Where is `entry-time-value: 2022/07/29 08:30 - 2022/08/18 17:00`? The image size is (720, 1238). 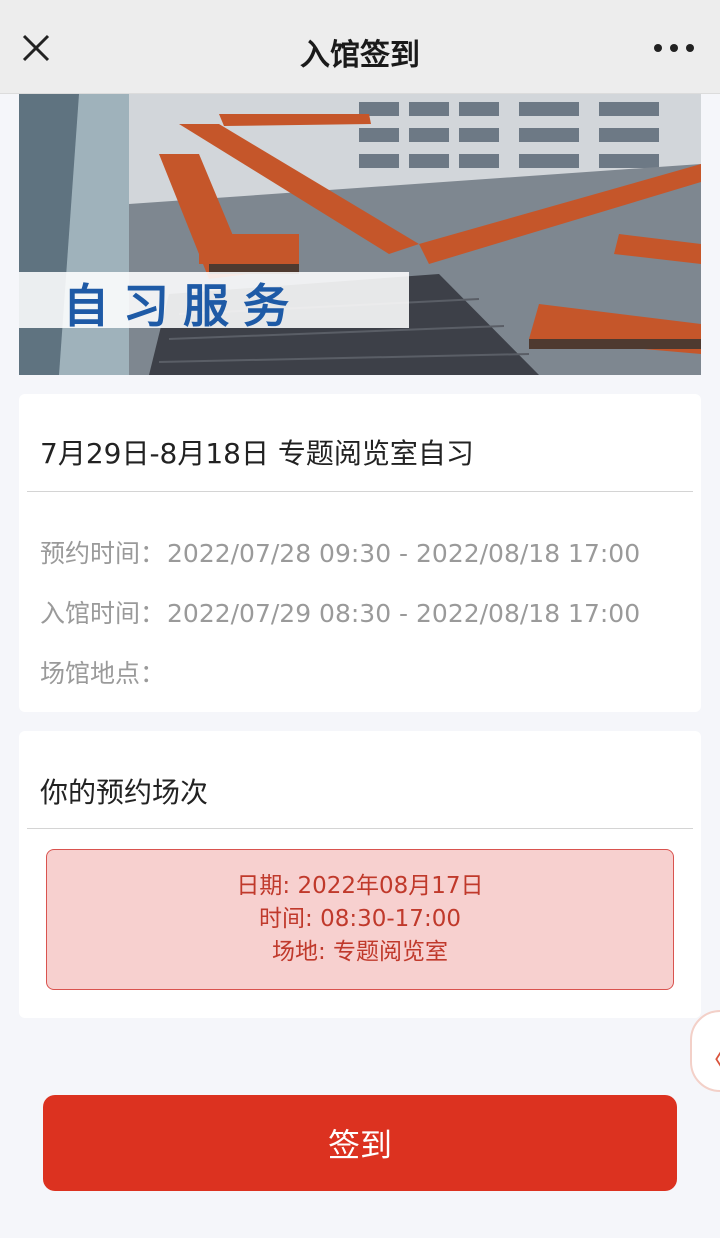 entry-time-value: 2022/07/29 08:30 - 2022/08/18 17:00 is located at coordinates (404, 613).